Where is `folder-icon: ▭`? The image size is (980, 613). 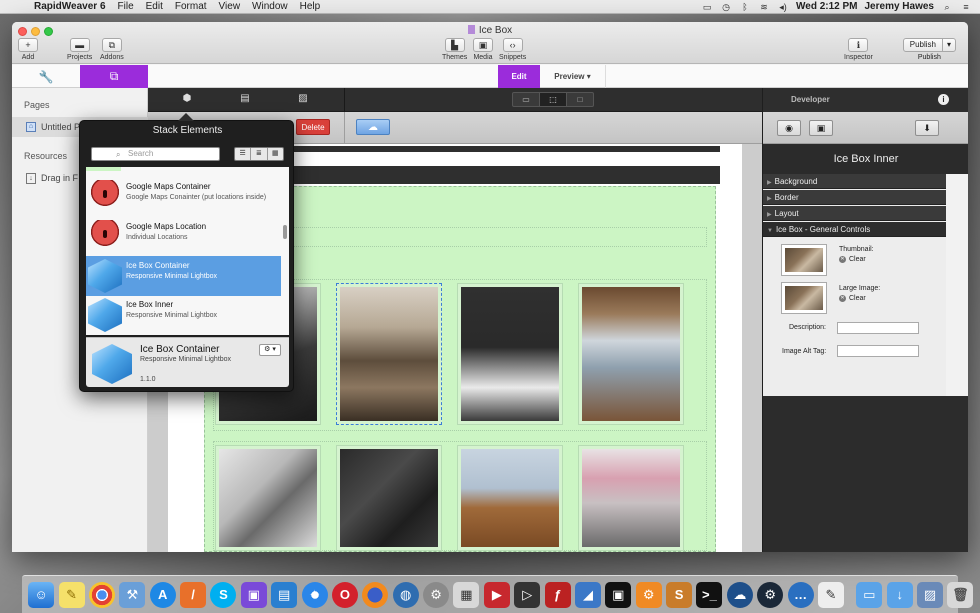 folder-icon: ▭ is located at coordinates (869, 594).